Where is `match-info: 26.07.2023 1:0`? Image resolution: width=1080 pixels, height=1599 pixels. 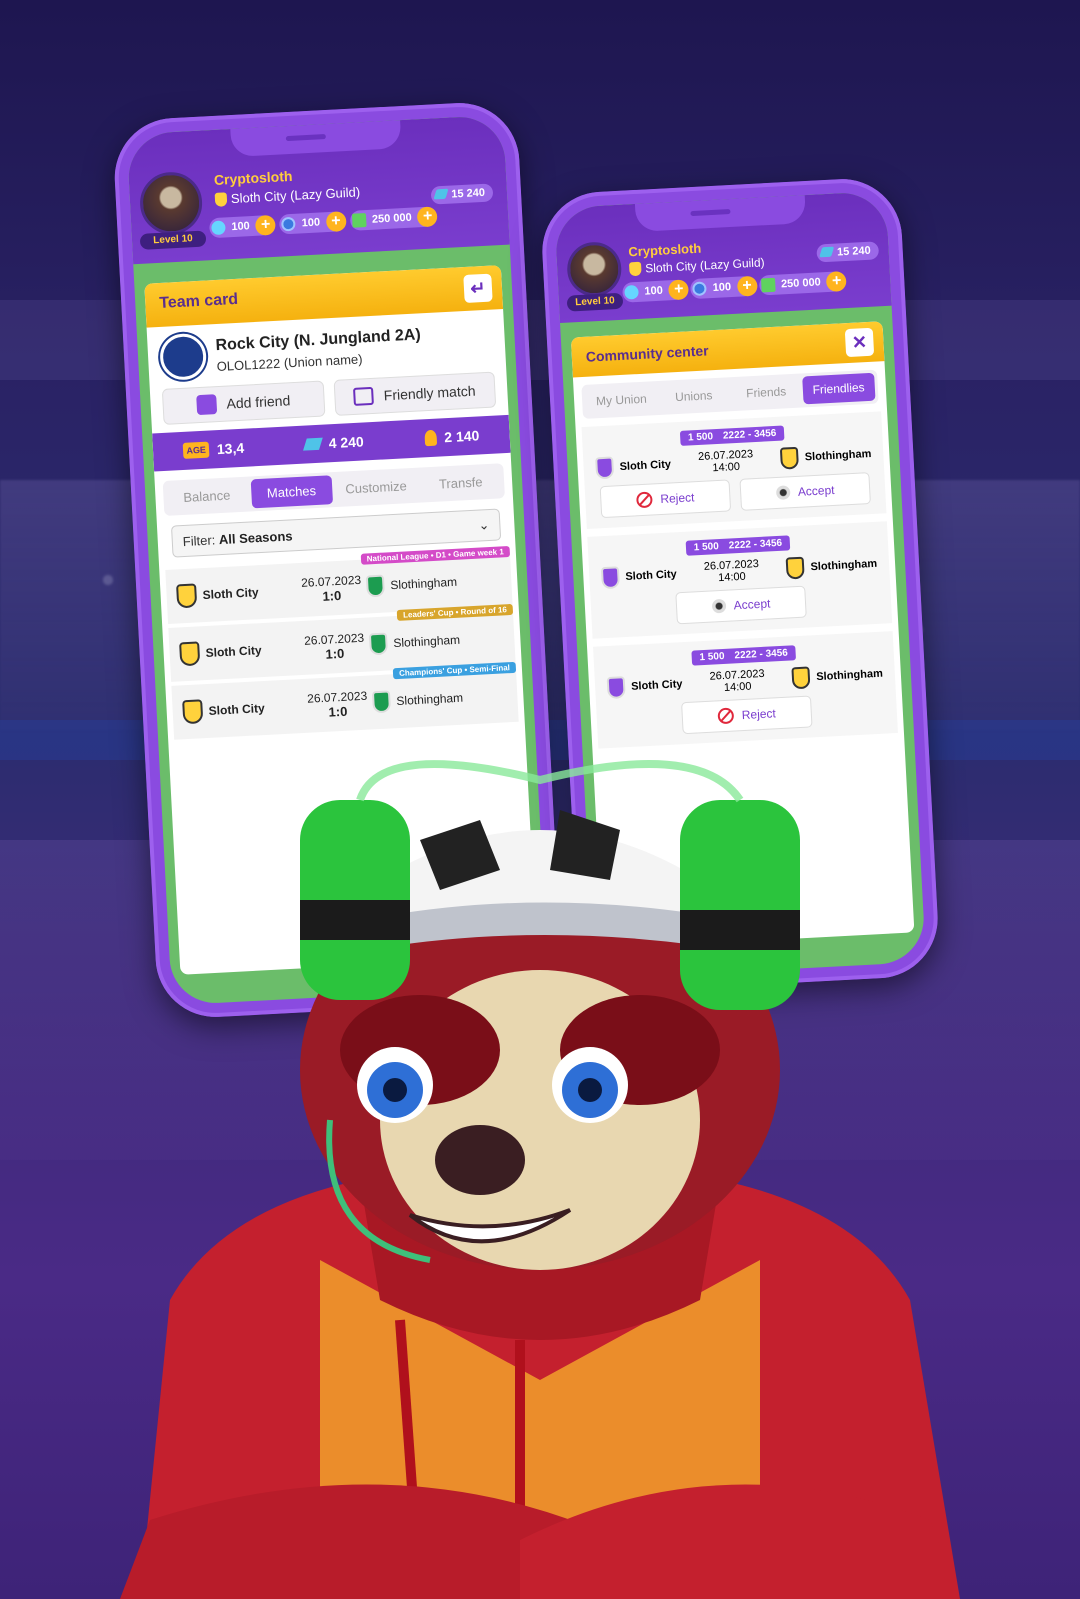 match-info: 26.07.2023 1:0 is located at coordinates (334, 646).